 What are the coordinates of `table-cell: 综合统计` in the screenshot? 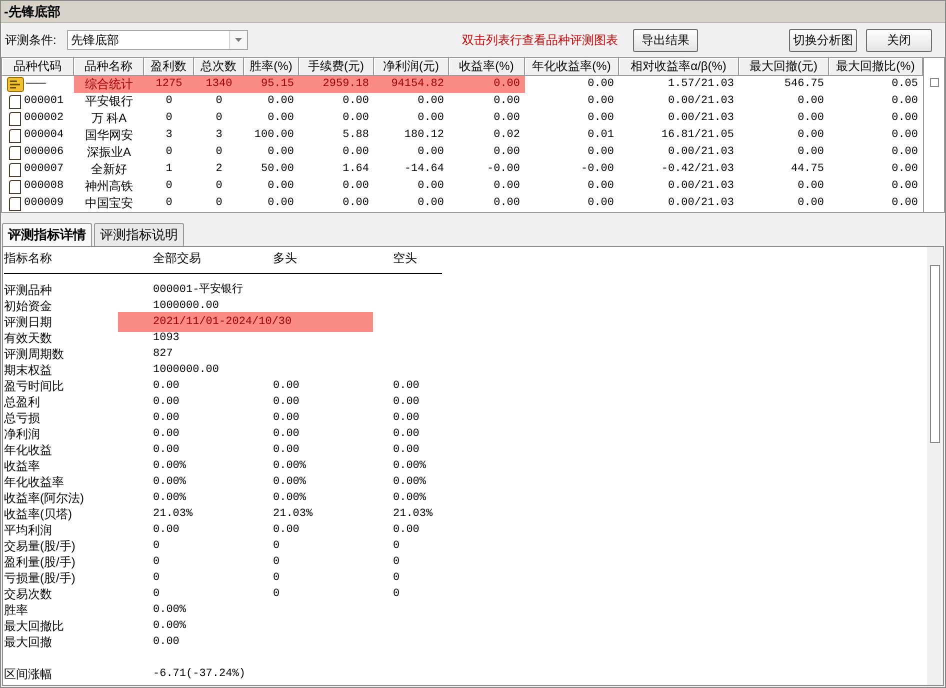 It's located at (109, 84).